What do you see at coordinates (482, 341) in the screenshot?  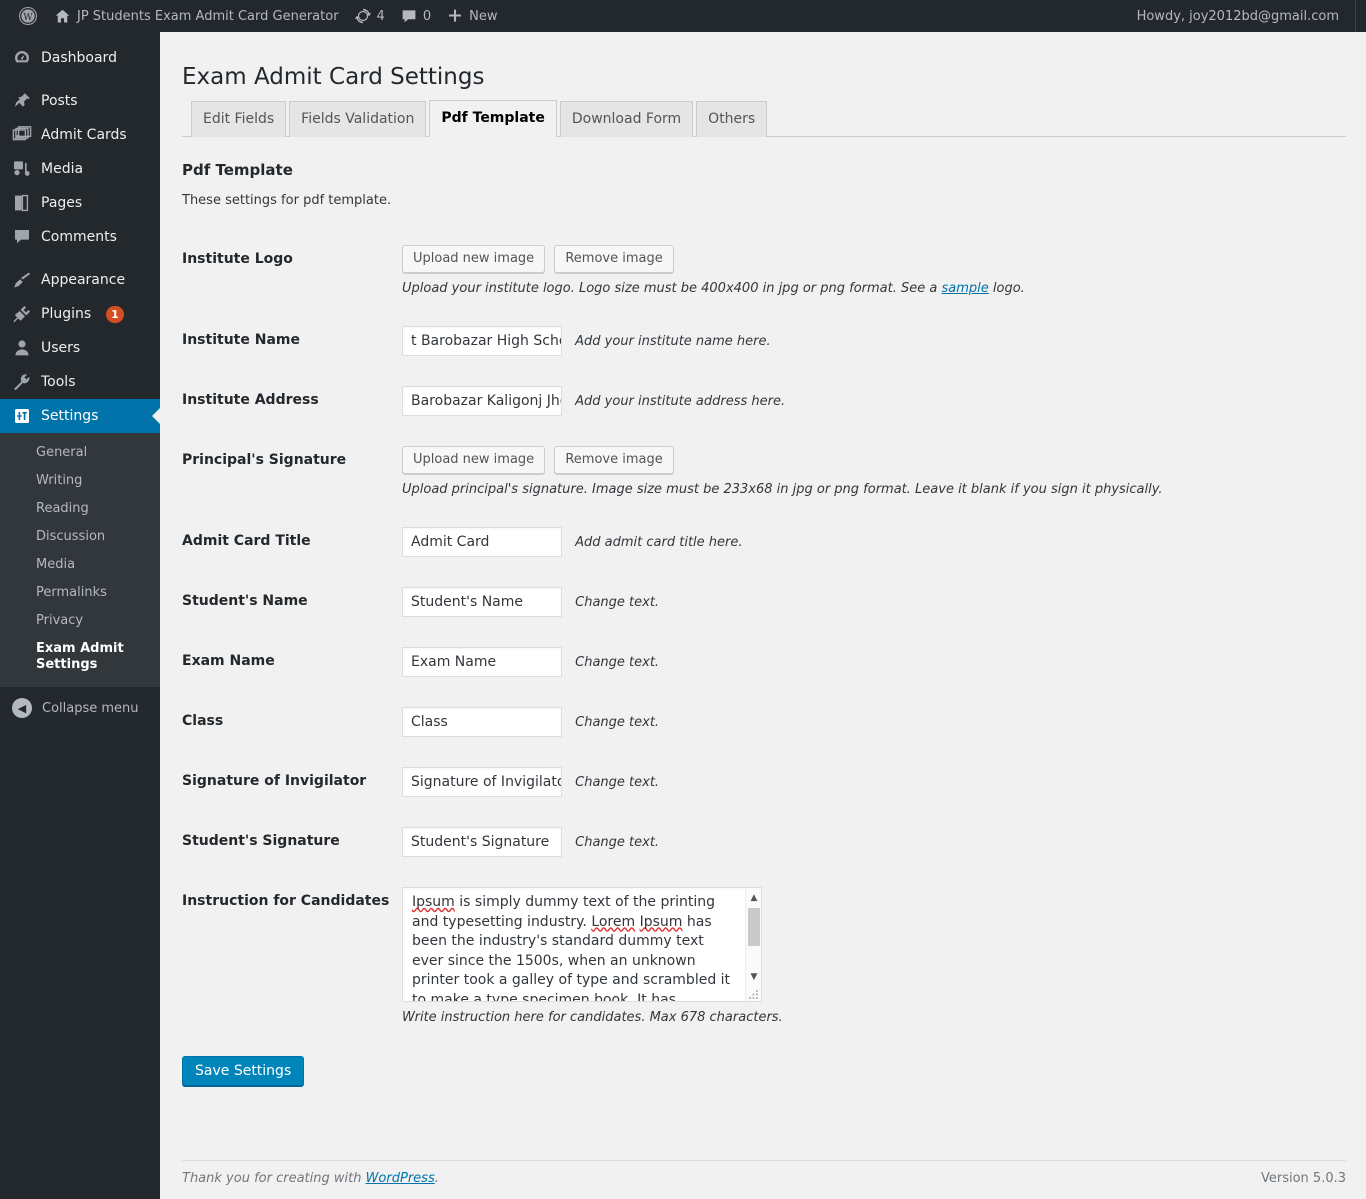 I see `institute-name-input: t Barobazar High Scholl` at bounding box center [482, 341].